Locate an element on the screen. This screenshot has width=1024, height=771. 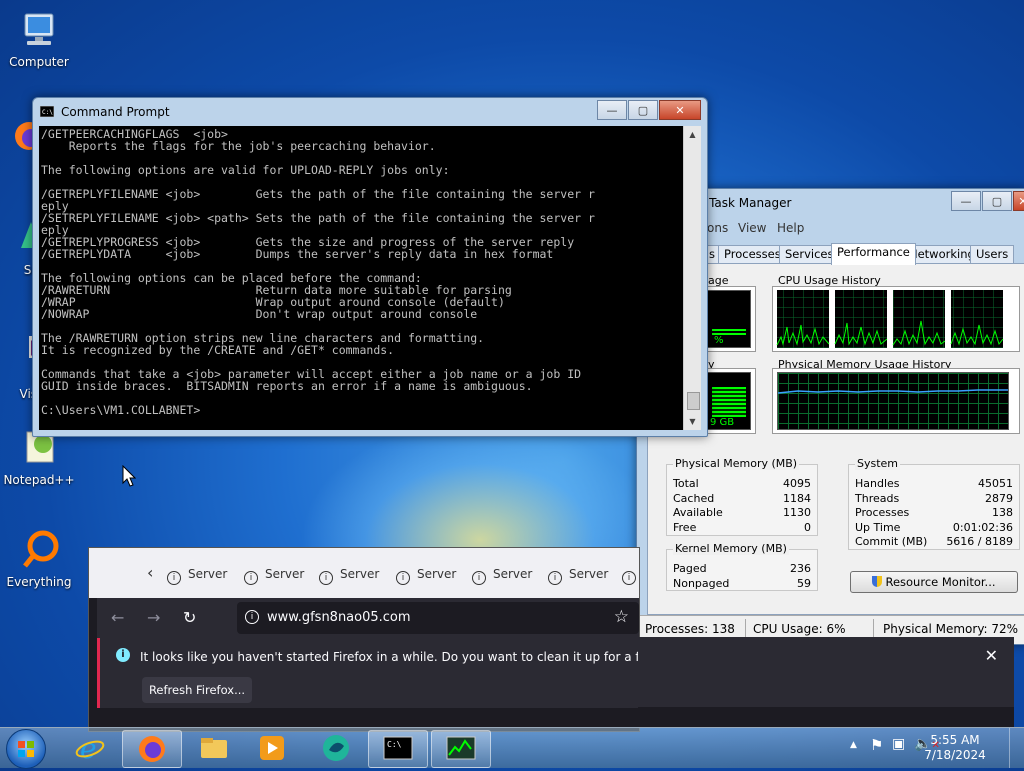
menu-help: Help is located at coordinates (790, 228).